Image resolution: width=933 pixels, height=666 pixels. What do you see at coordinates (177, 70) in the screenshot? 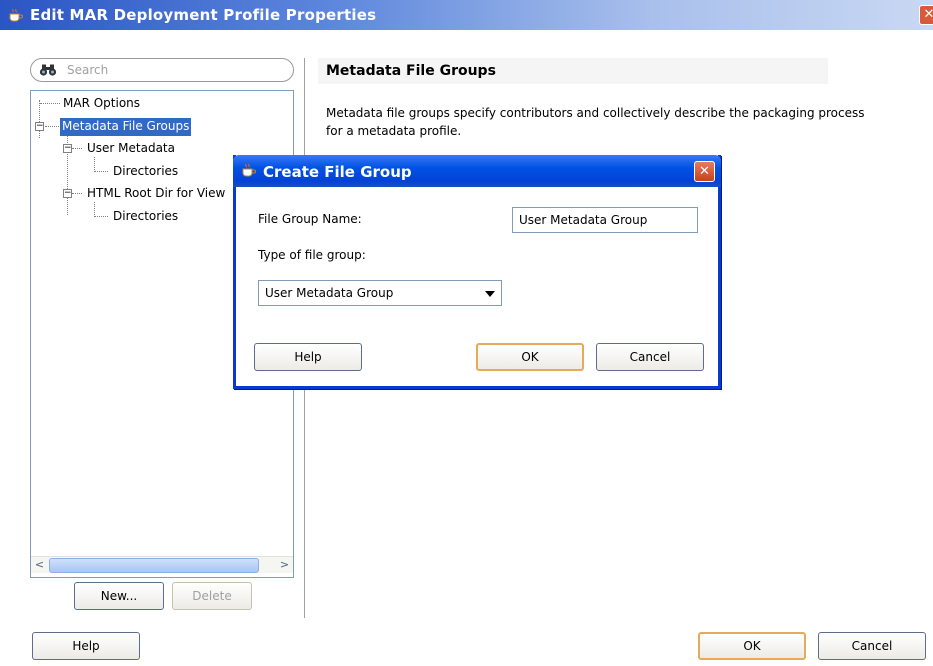
I see `search-input` at bounding box center [177, 70].